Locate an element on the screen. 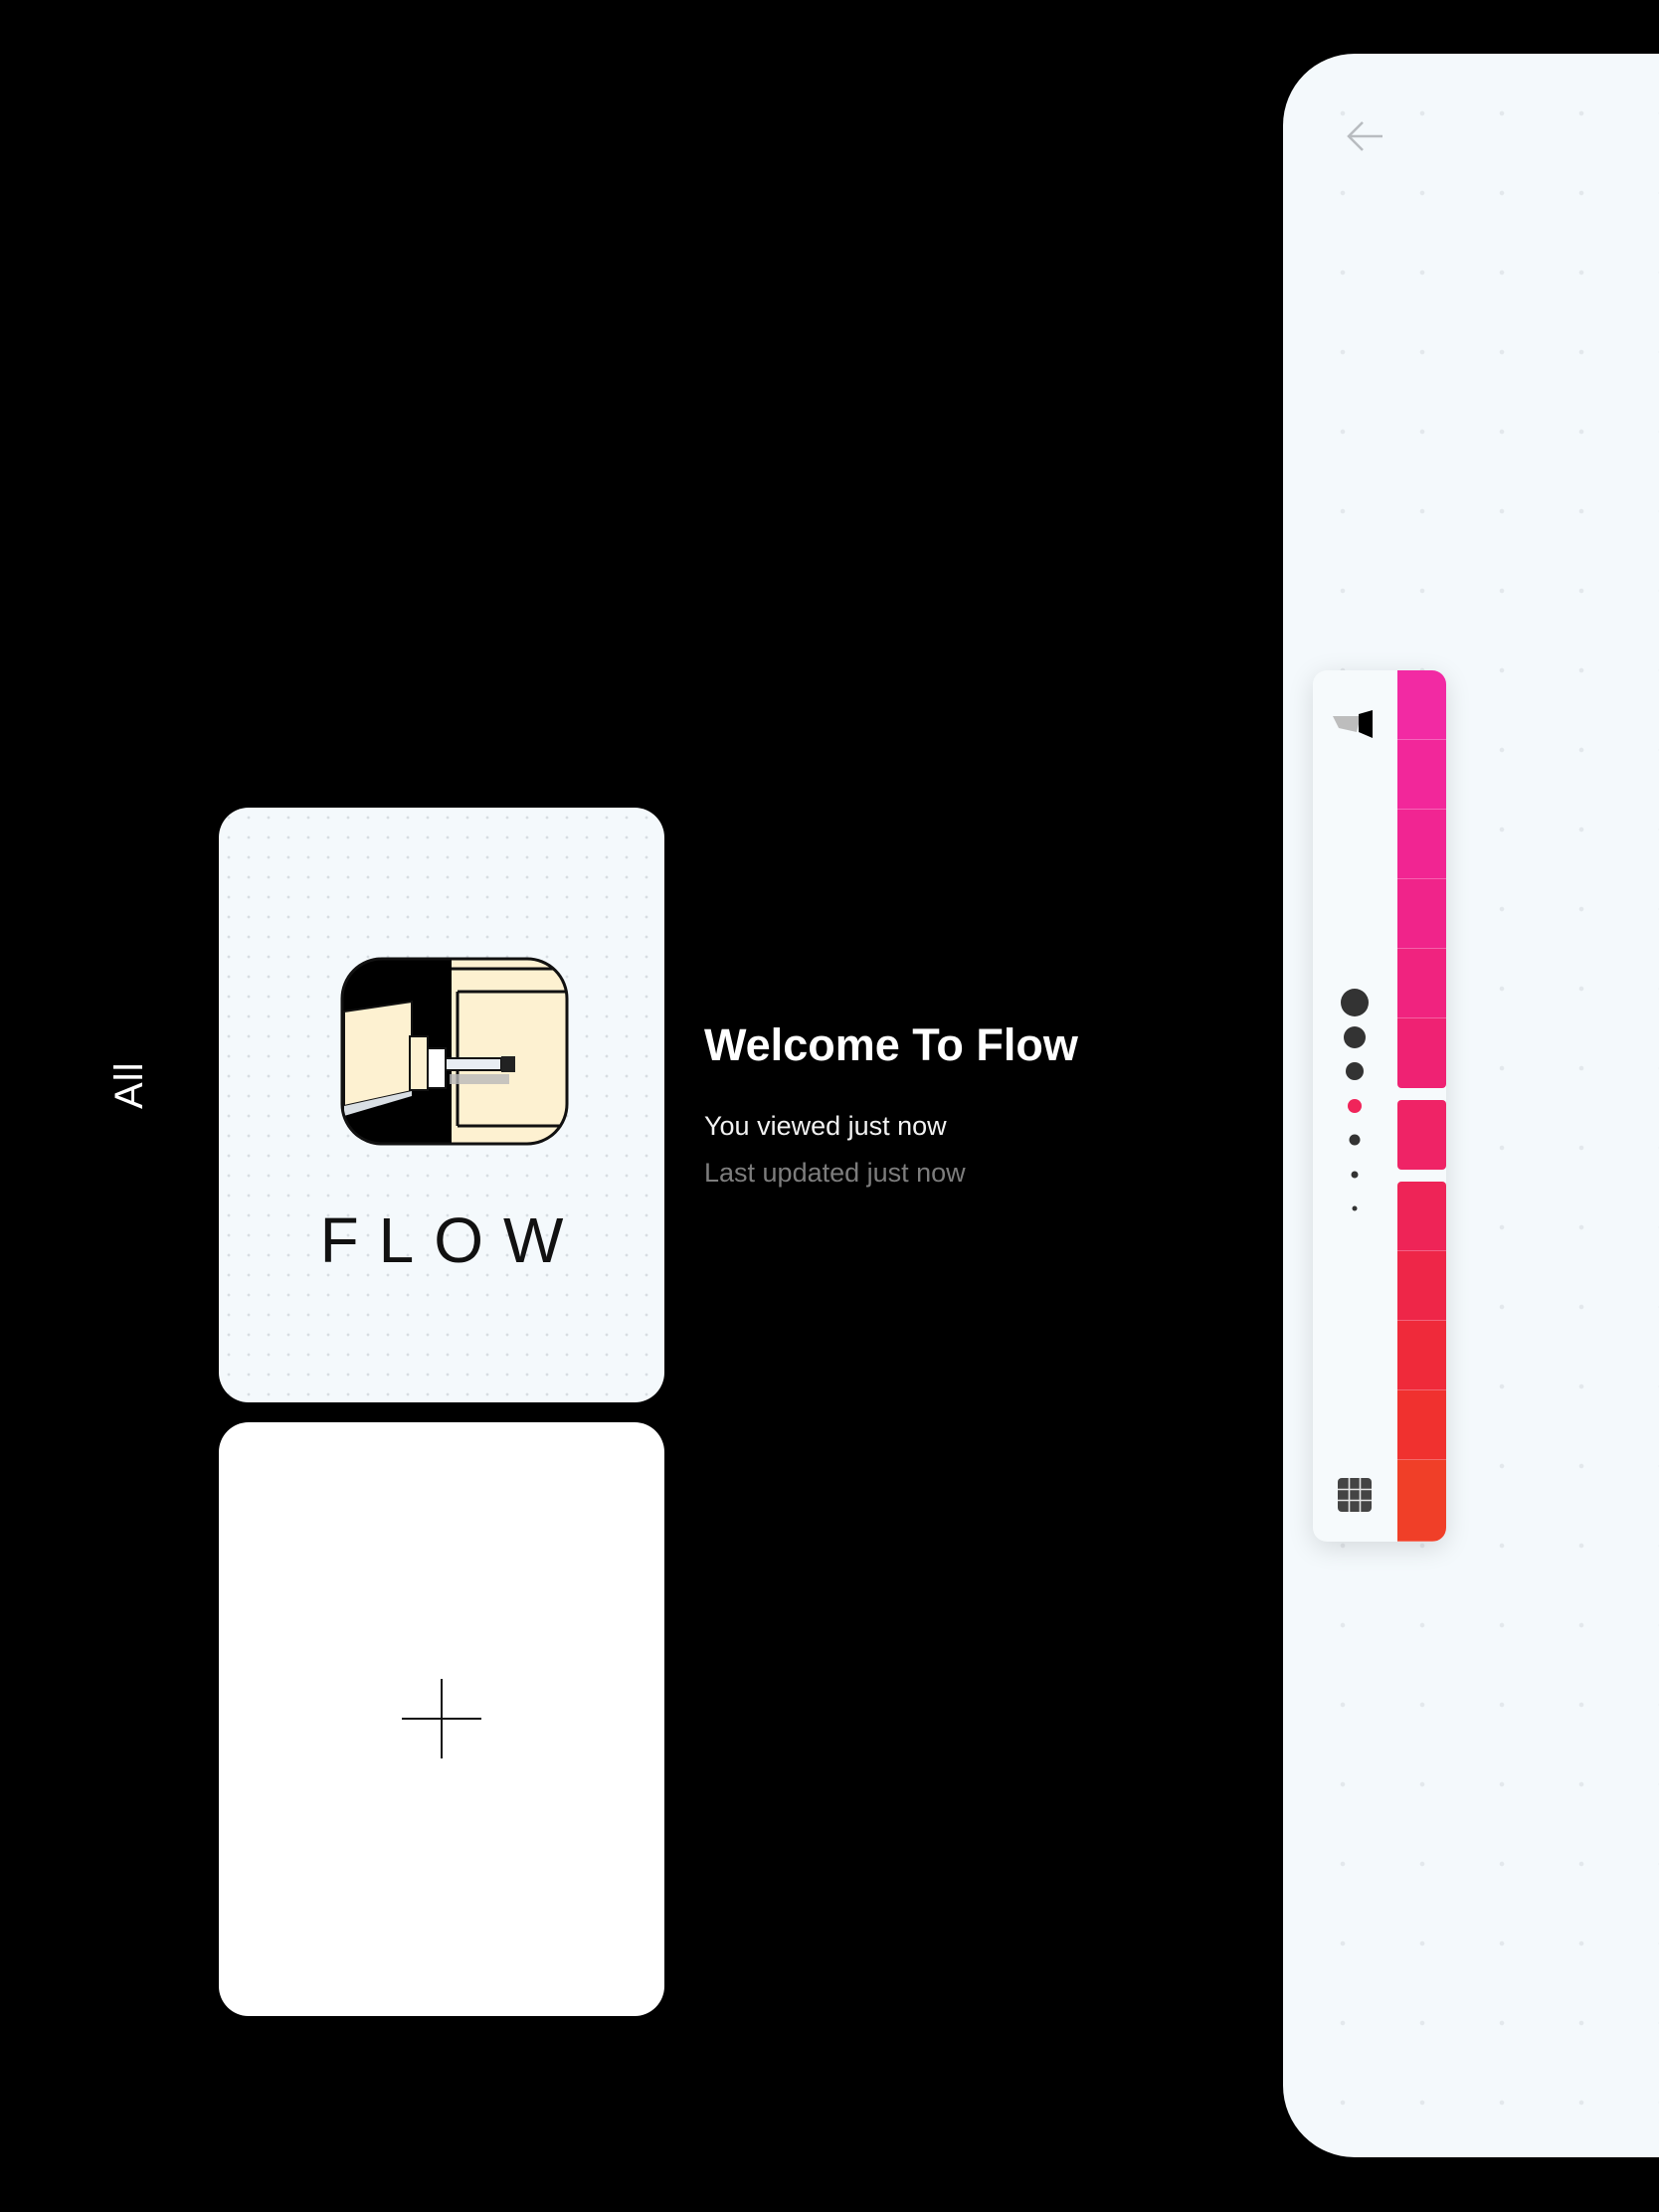 The image size is (1659, 2212). new-note-card is located at coordinates (441, 1719).